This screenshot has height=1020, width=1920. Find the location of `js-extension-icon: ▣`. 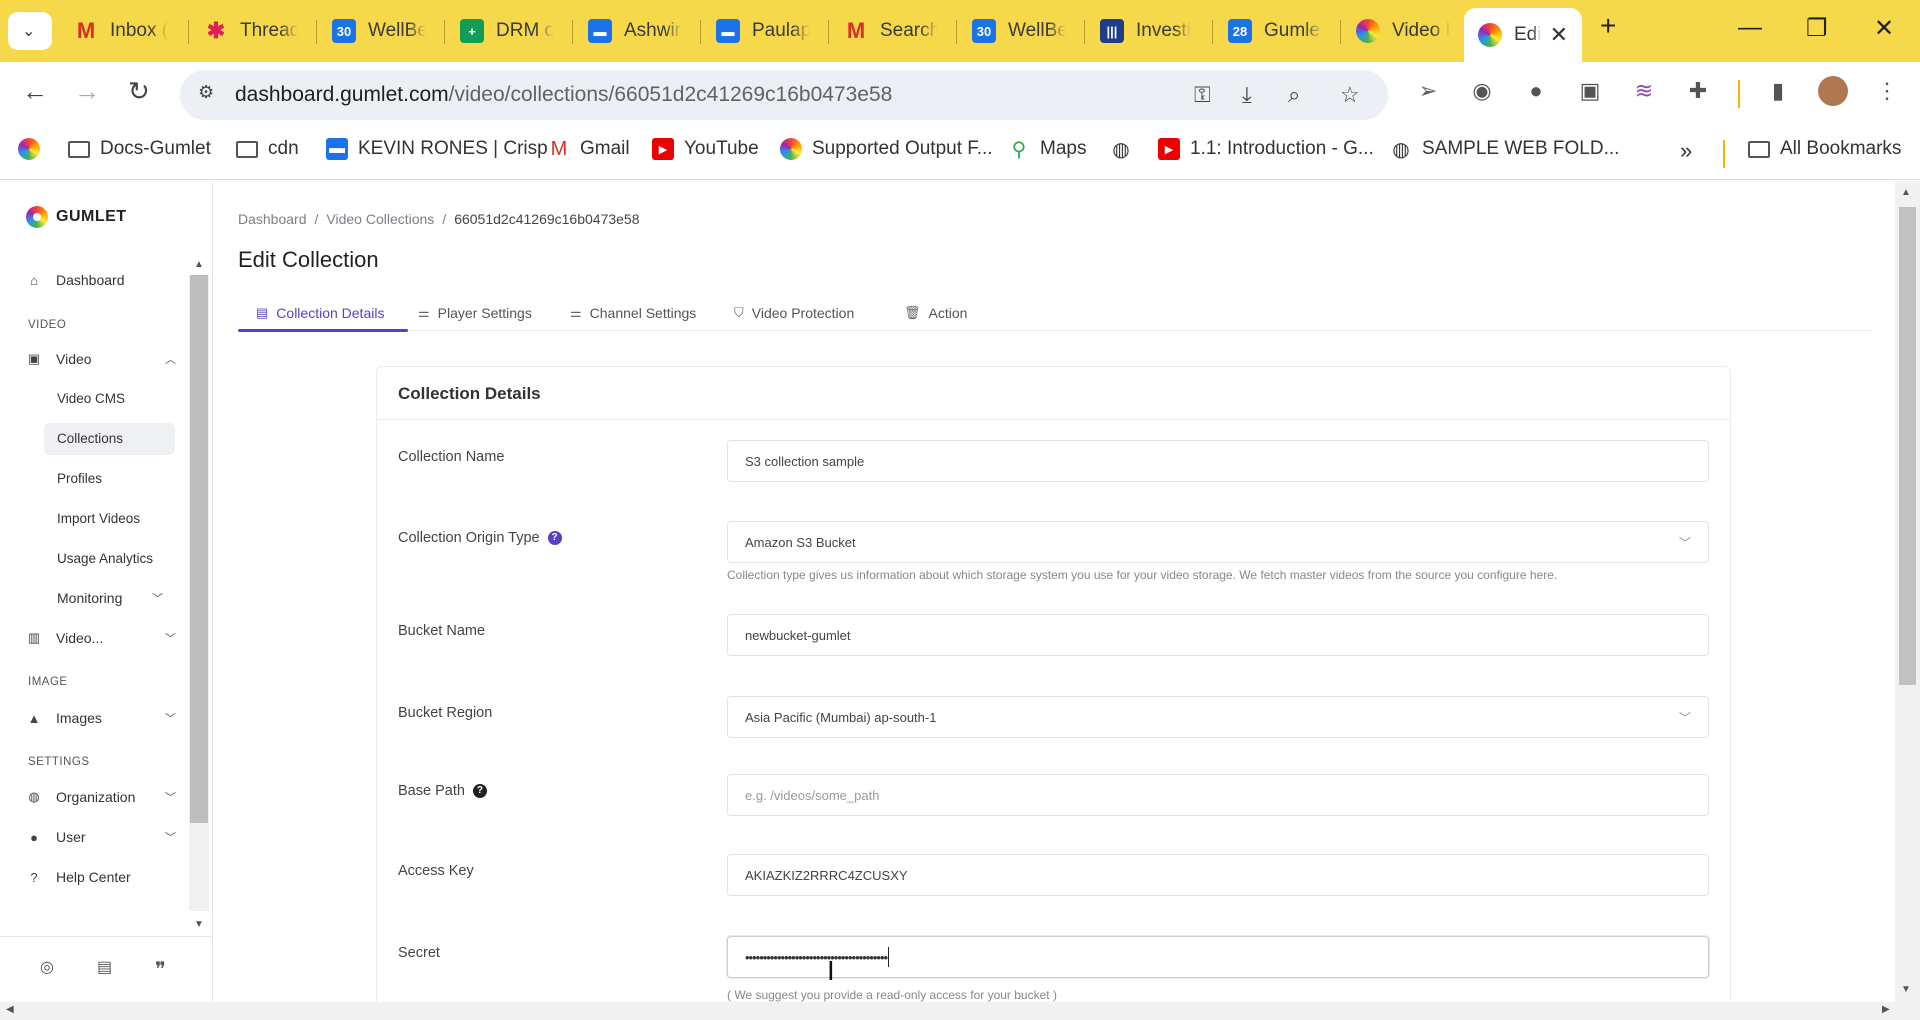

js-extension-icon: ▣ is located at coordinates (1590, 91).